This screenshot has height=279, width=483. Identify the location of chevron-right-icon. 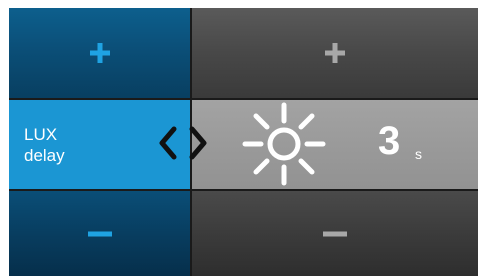
(199, 143).